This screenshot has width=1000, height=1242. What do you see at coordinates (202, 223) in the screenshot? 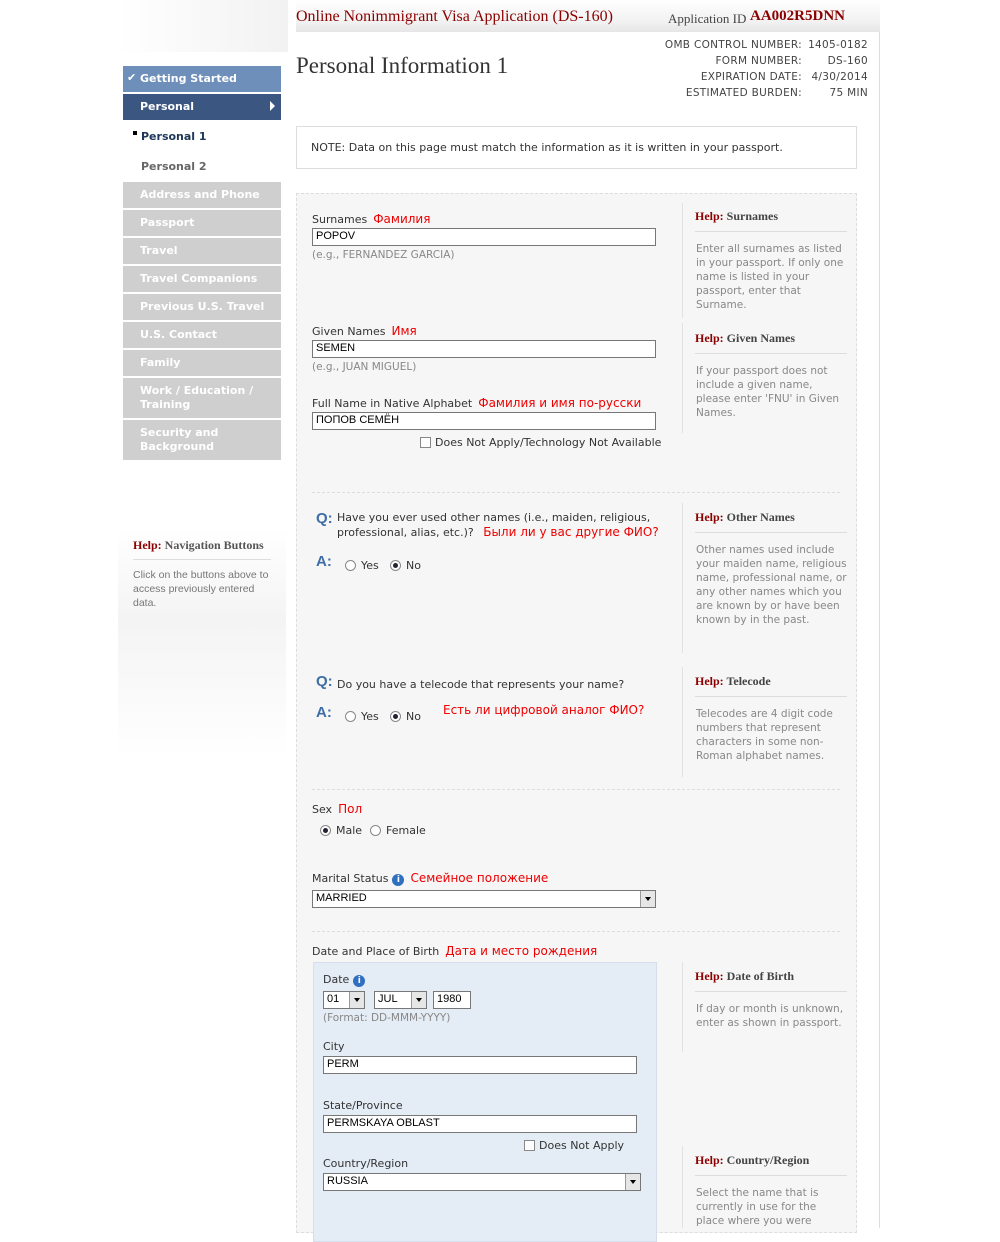
I see `nav-passport: Passport` at bounding box center [202, 223].